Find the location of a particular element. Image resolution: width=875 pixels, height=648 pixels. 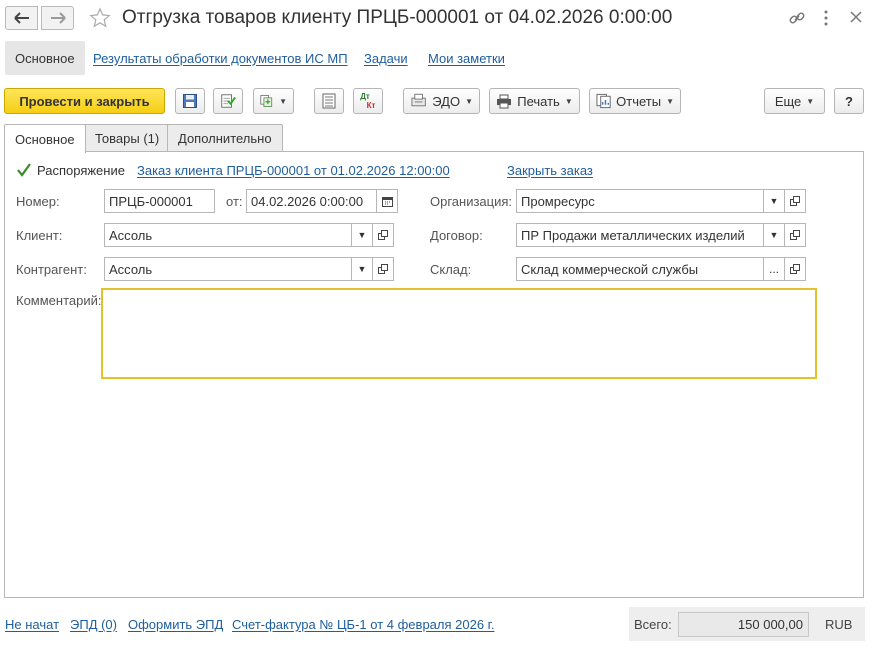

dt-label: Дт is located at coordinates (365, 96).